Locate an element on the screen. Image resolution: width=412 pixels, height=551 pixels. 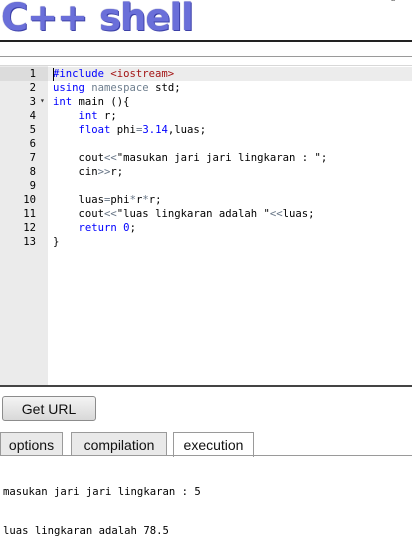
code-text: int r; is located at coordinates (85, 116).